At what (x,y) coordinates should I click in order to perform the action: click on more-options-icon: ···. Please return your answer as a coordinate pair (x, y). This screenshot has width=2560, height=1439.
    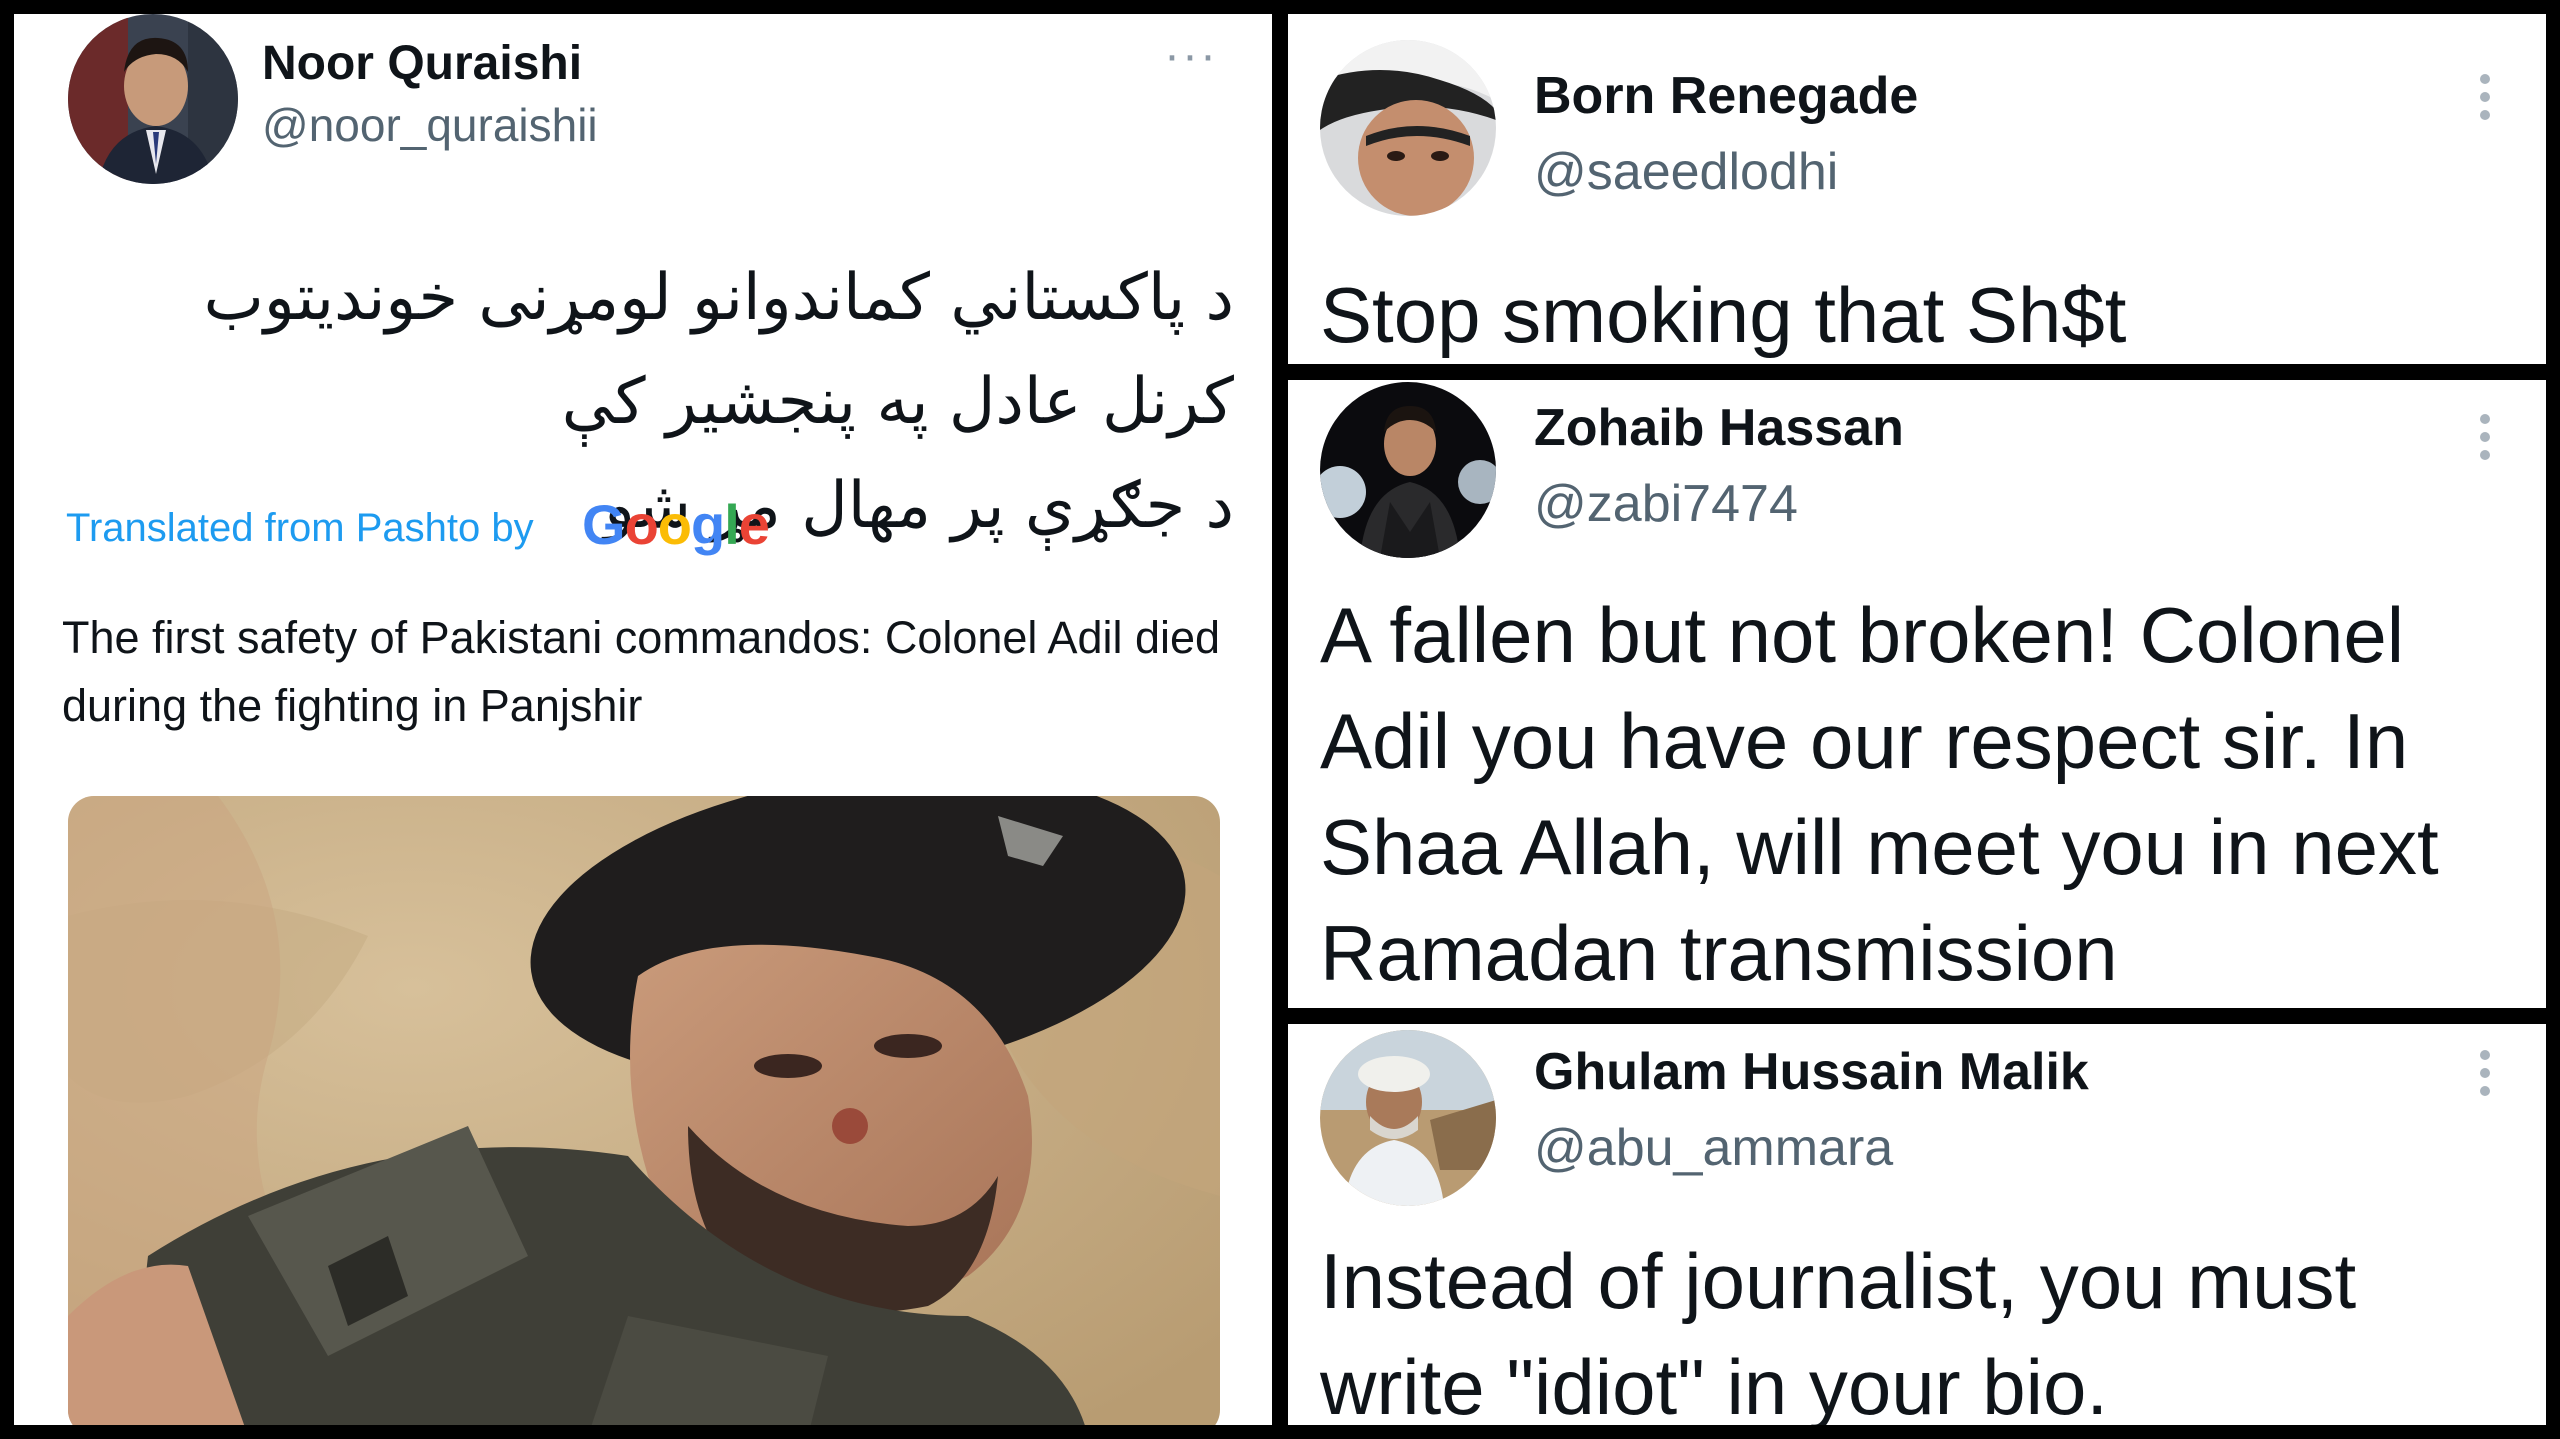
    Looking at the image, I should click on (1191, 55).